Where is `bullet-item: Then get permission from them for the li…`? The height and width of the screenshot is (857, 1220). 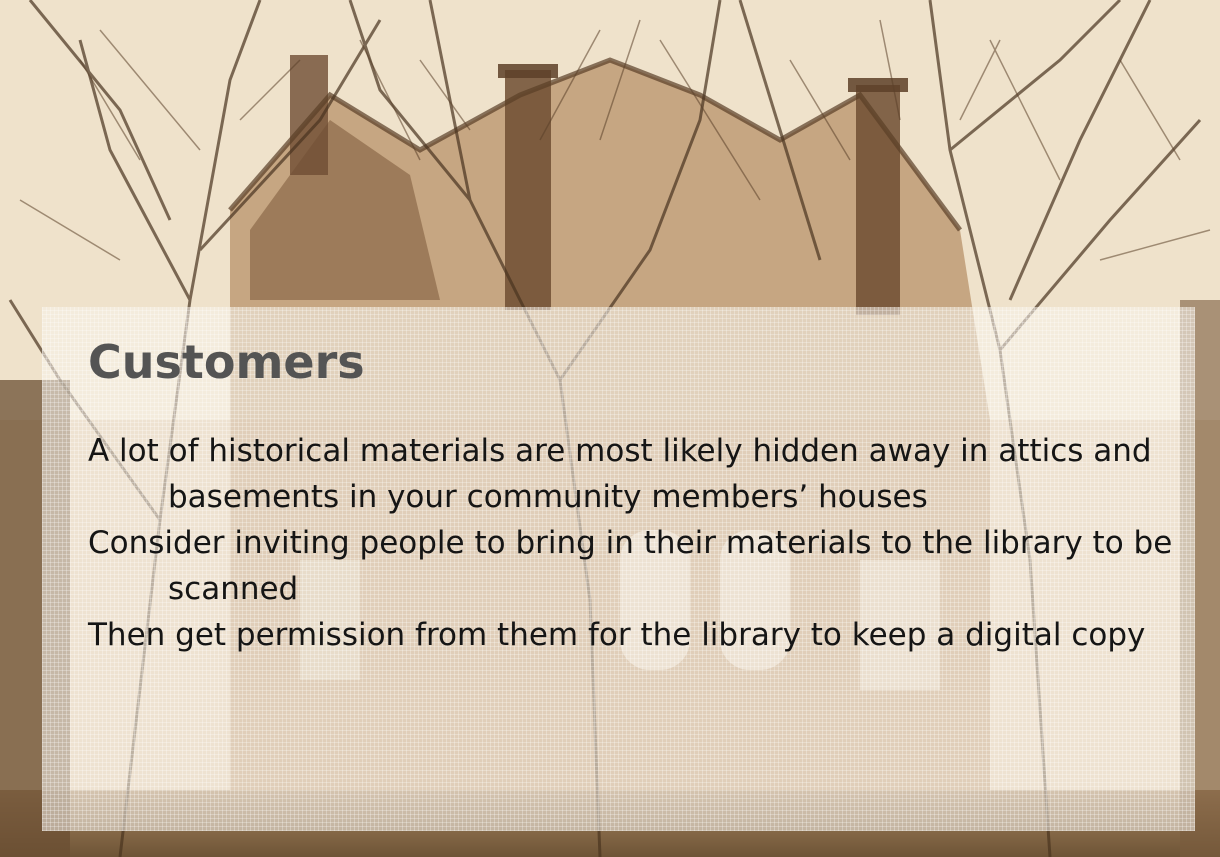 bullet-item: Then get permission from them for the li… is located at coordinates (617, 635).